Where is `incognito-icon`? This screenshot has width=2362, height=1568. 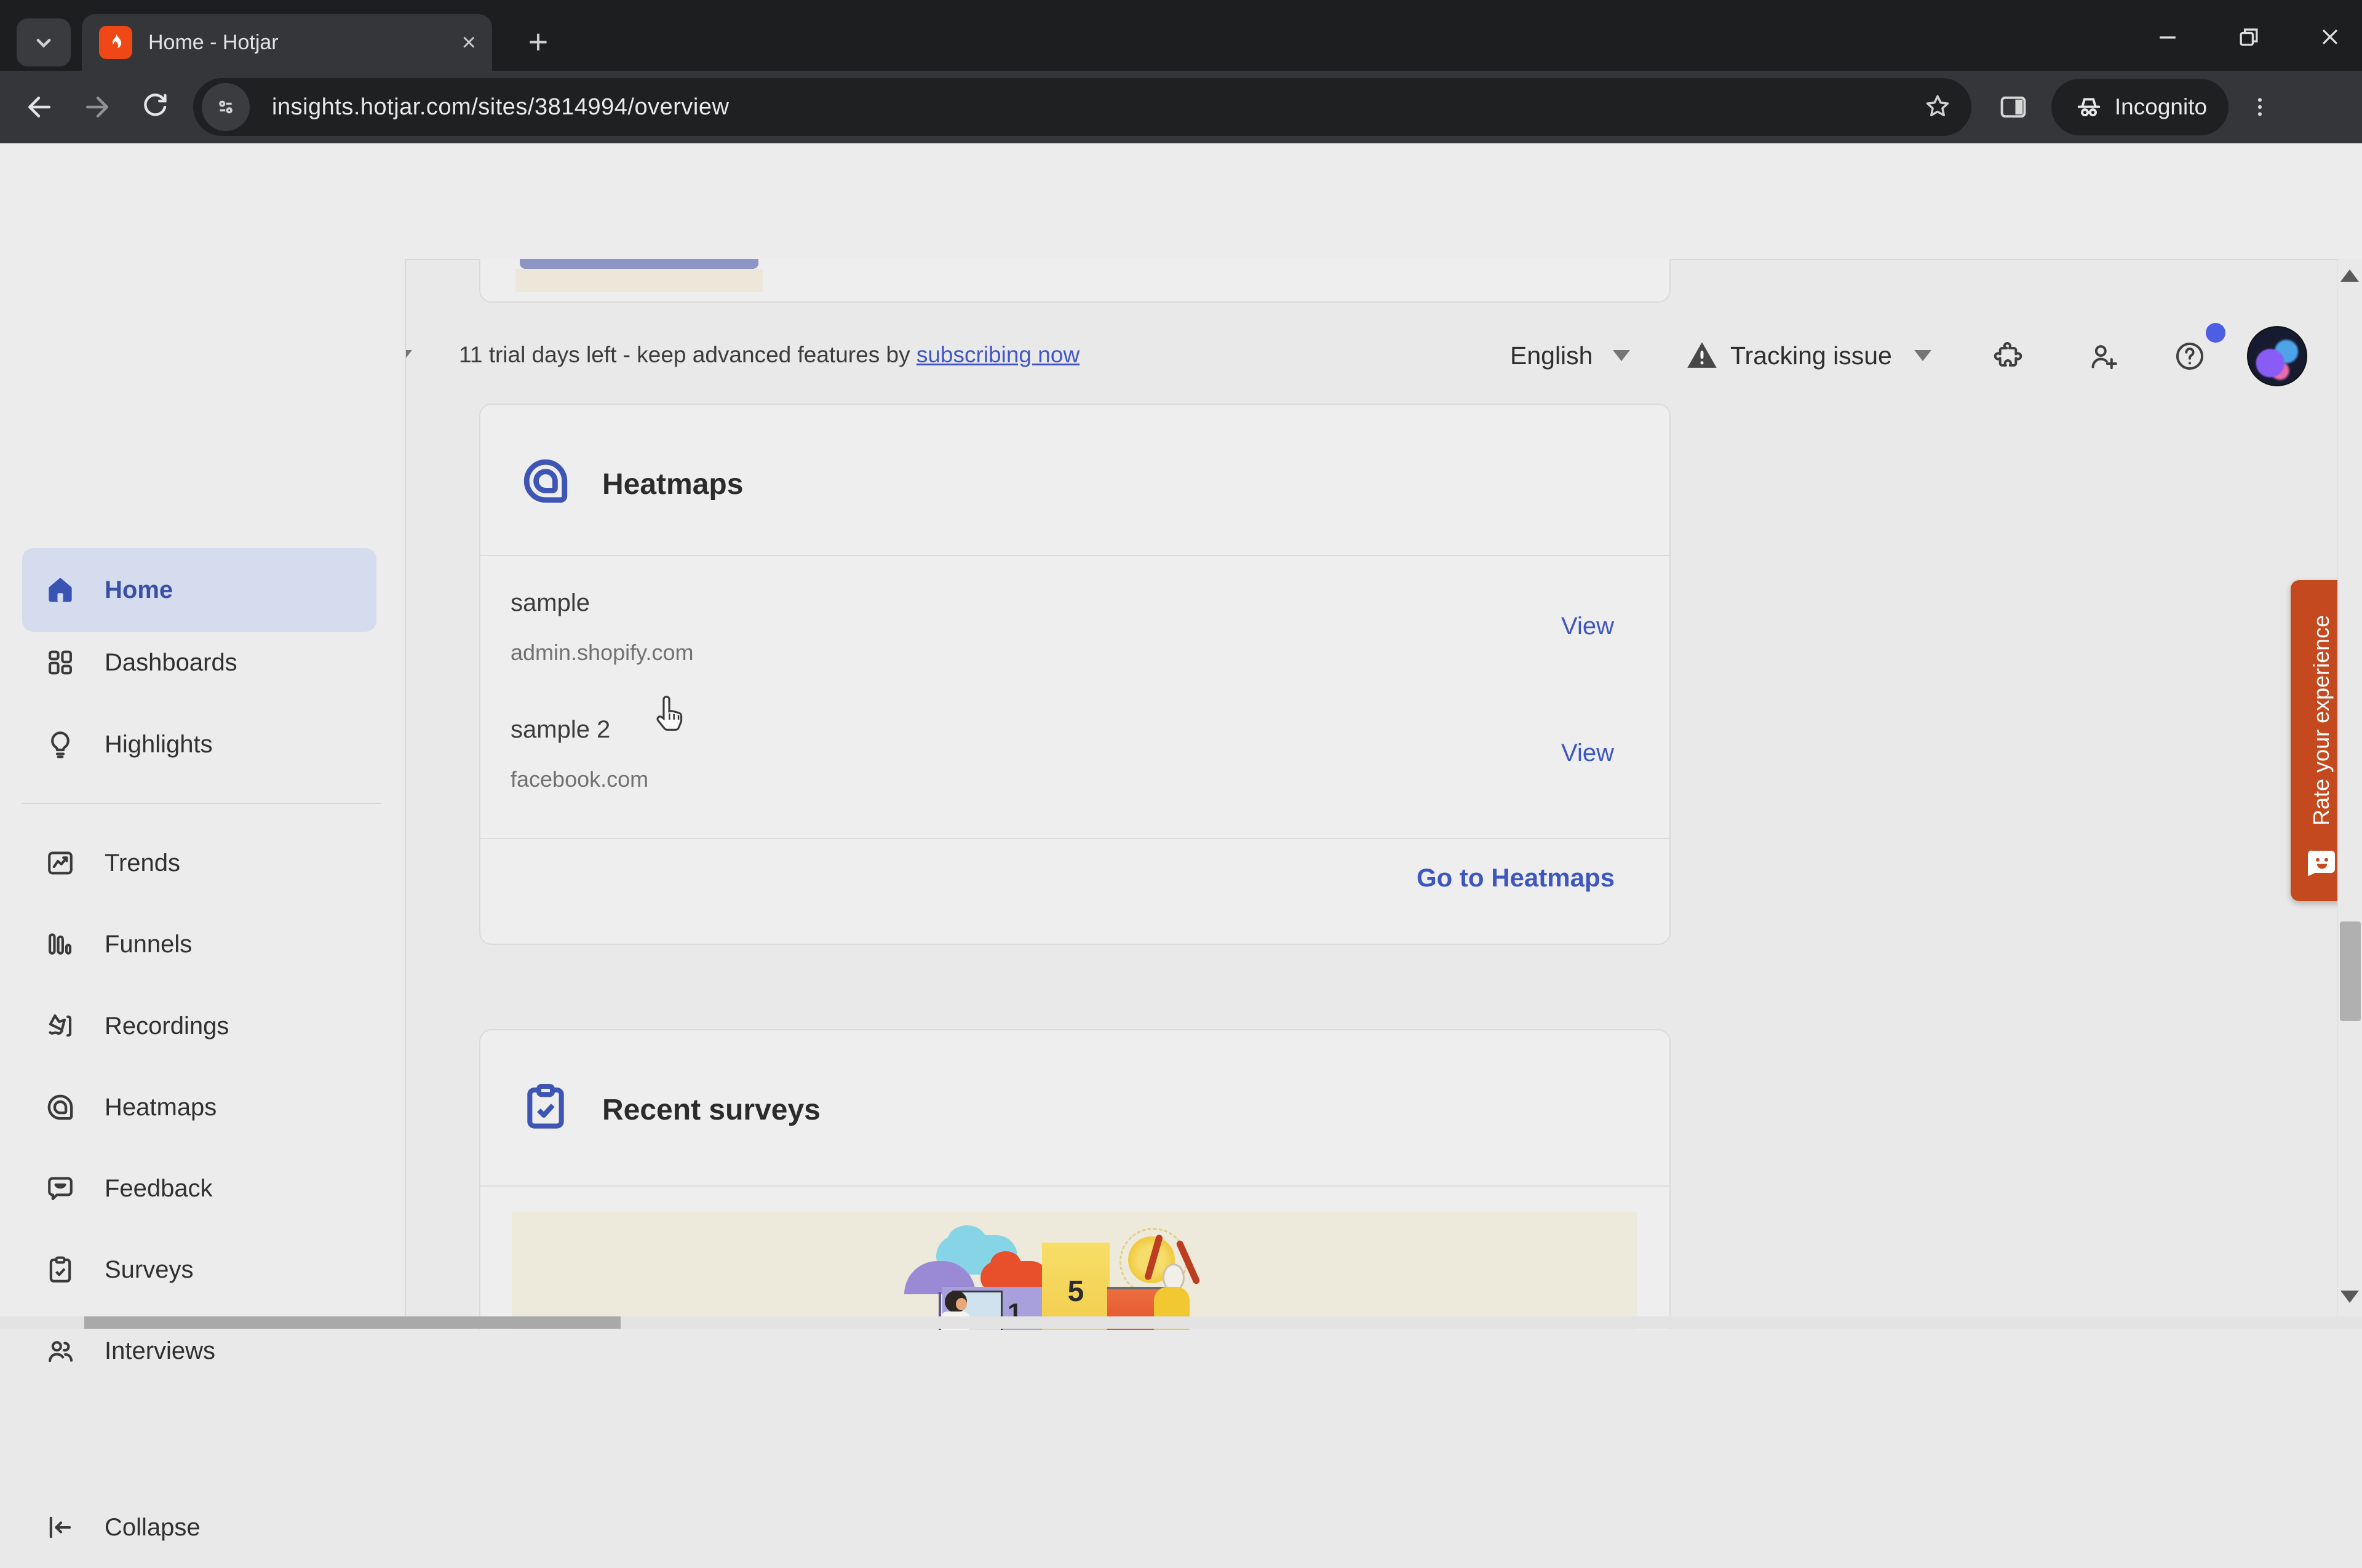
incognito-icon is located at coordinates (2089, 107).